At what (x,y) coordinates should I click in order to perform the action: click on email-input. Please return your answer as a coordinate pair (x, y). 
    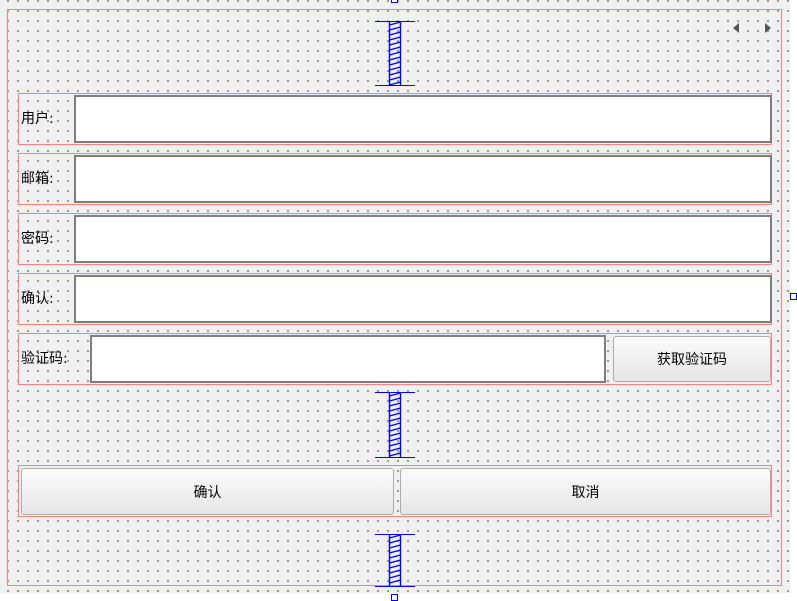
    Looking at the image, I should click on (423, 179).